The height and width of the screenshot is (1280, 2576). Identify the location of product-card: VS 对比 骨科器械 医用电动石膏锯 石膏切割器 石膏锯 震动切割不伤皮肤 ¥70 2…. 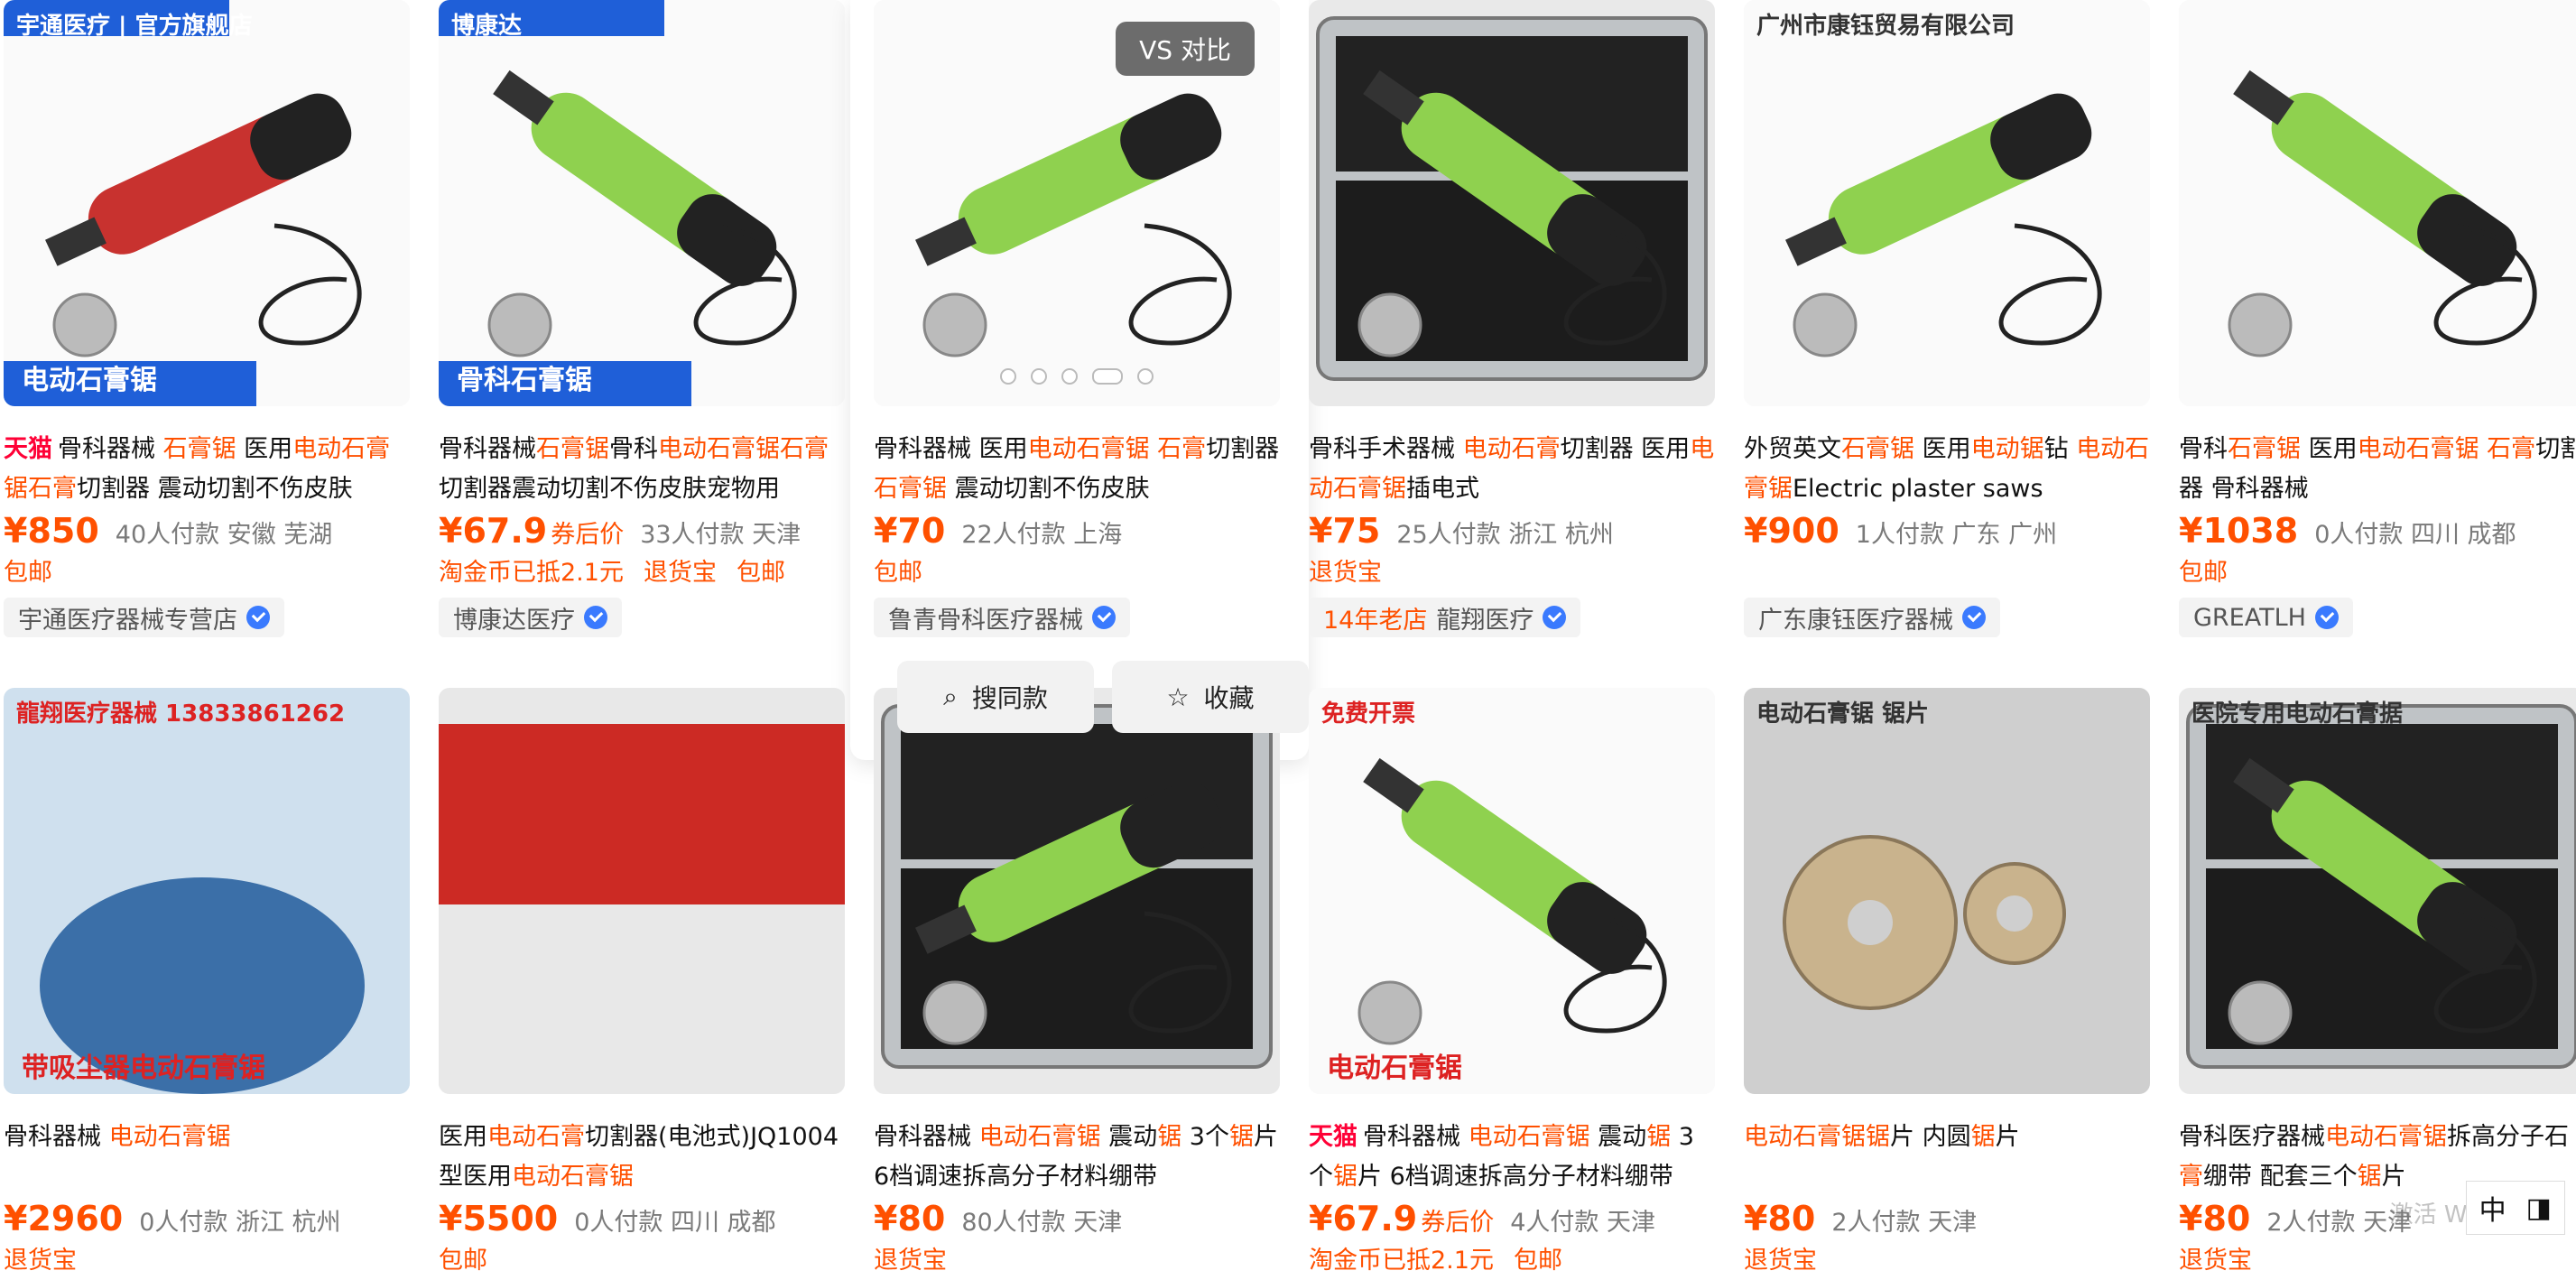
(1091, 367).